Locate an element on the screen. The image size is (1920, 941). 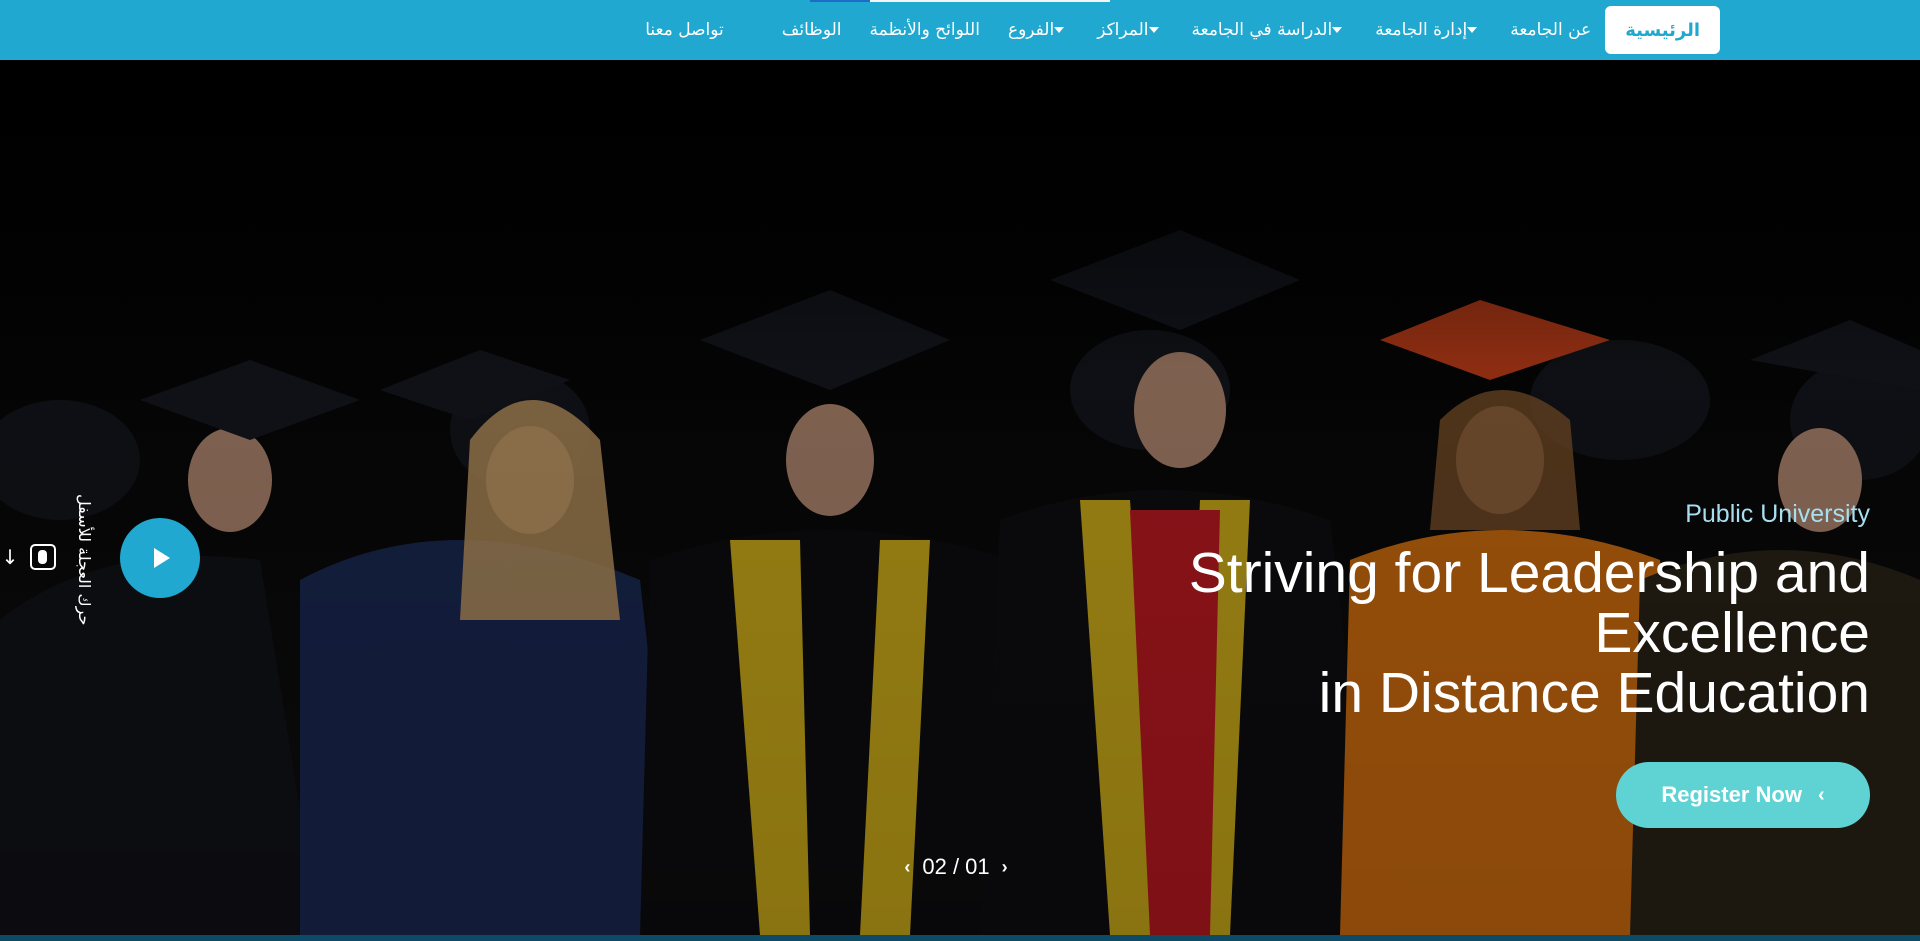
nav-item-jobs: الوظائف is located at coordinates (812, 30).